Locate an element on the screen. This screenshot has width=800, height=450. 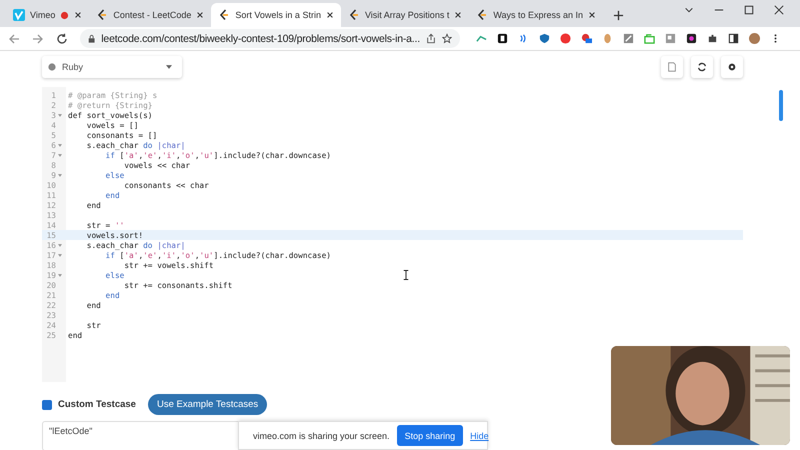
browser-tab: Ways to Express an In is located at coordinates (536, 15).